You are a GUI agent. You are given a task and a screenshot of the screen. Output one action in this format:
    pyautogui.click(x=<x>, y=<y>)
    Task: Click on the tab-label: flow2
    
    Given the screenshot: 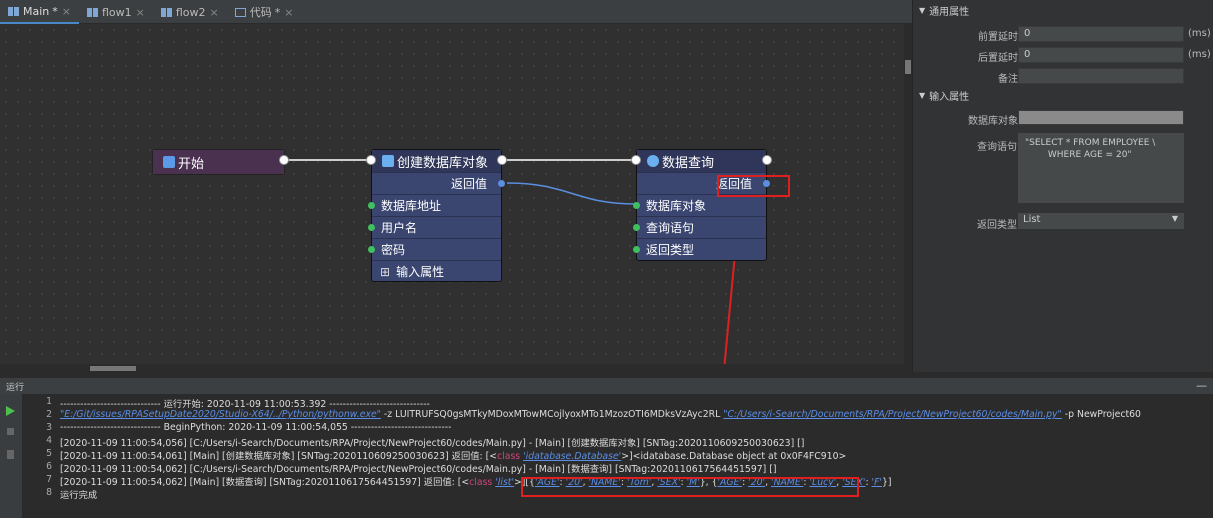 What is the action you would take?
    pyautogui.click(x=190, y=12)
    